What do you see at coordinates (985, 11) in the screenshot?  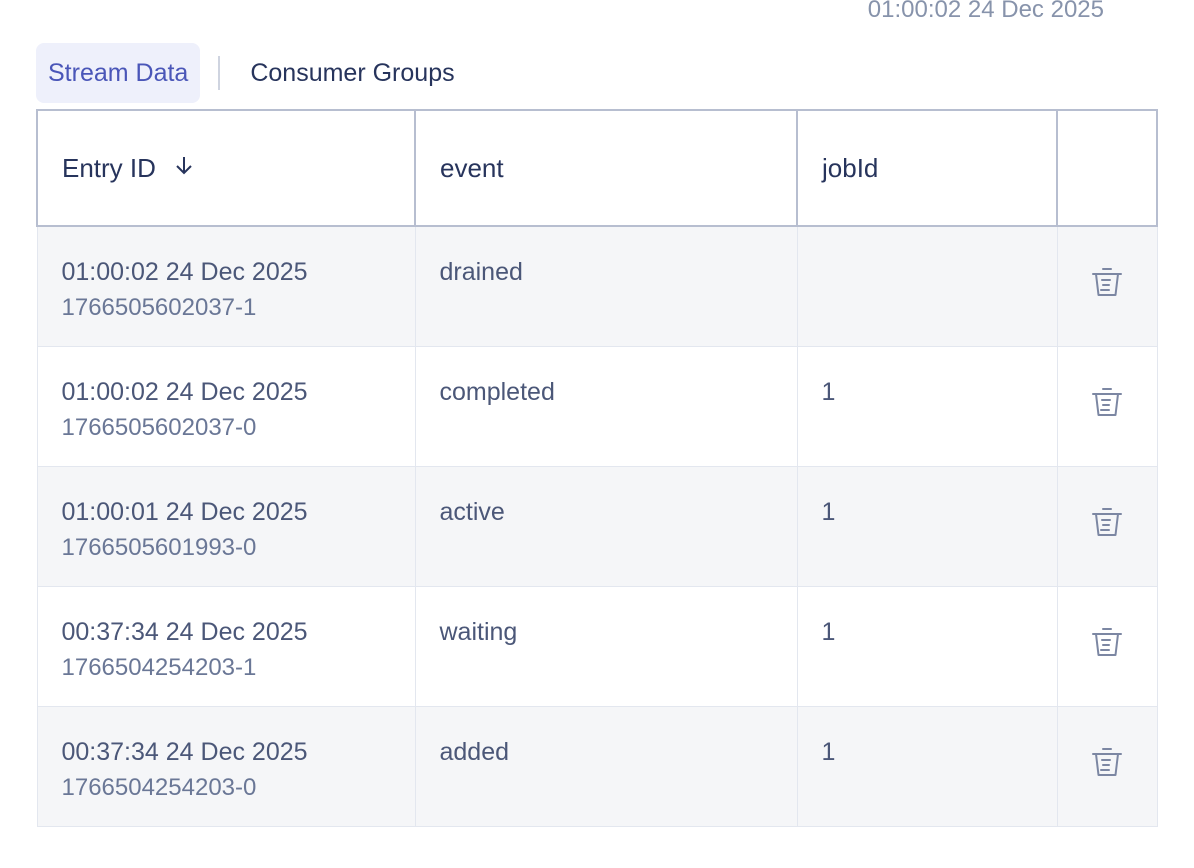 I see `last-refresh-timestamp: 01:00:02 24 Dec 2025` at bounding box center [985, 11].